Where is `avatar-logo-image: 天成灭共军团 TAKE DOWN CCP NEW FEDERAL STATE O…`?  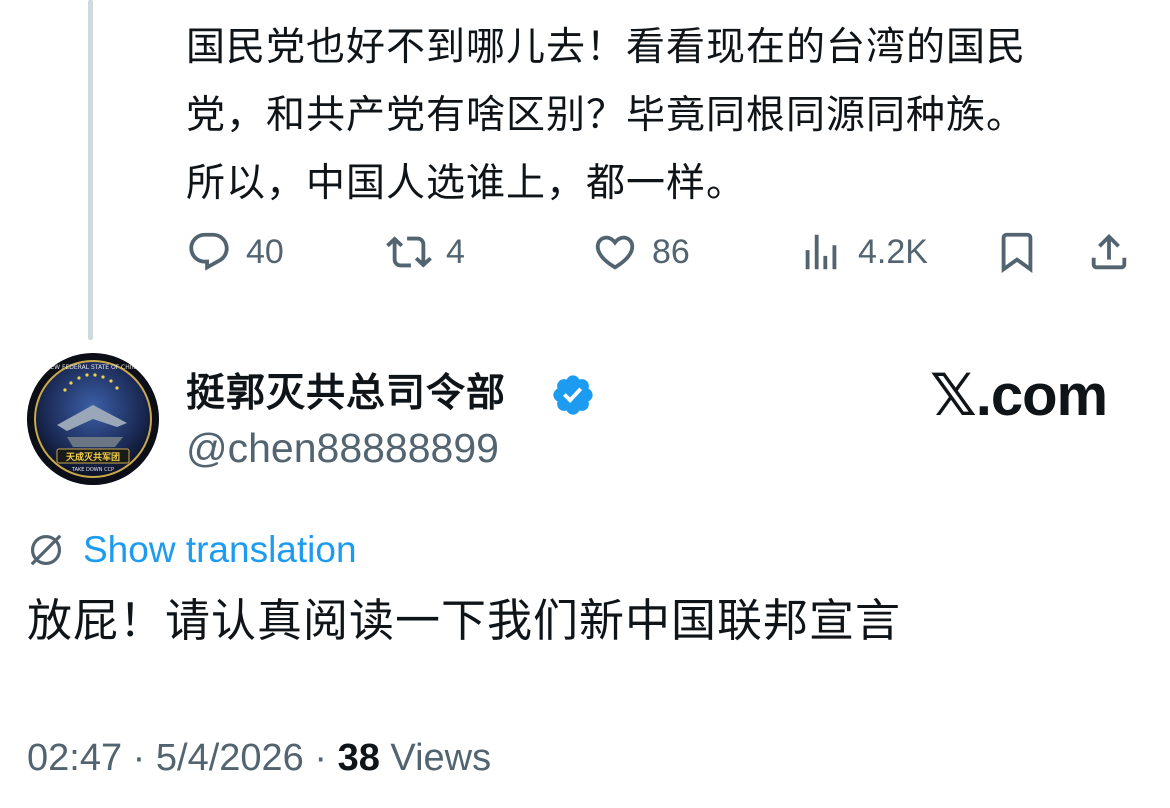 avatar-logo-image: 天成灭共军团 TAKE DOWN CCP NEW FEDERAL STATE O… is located at coordinates (93, 419).